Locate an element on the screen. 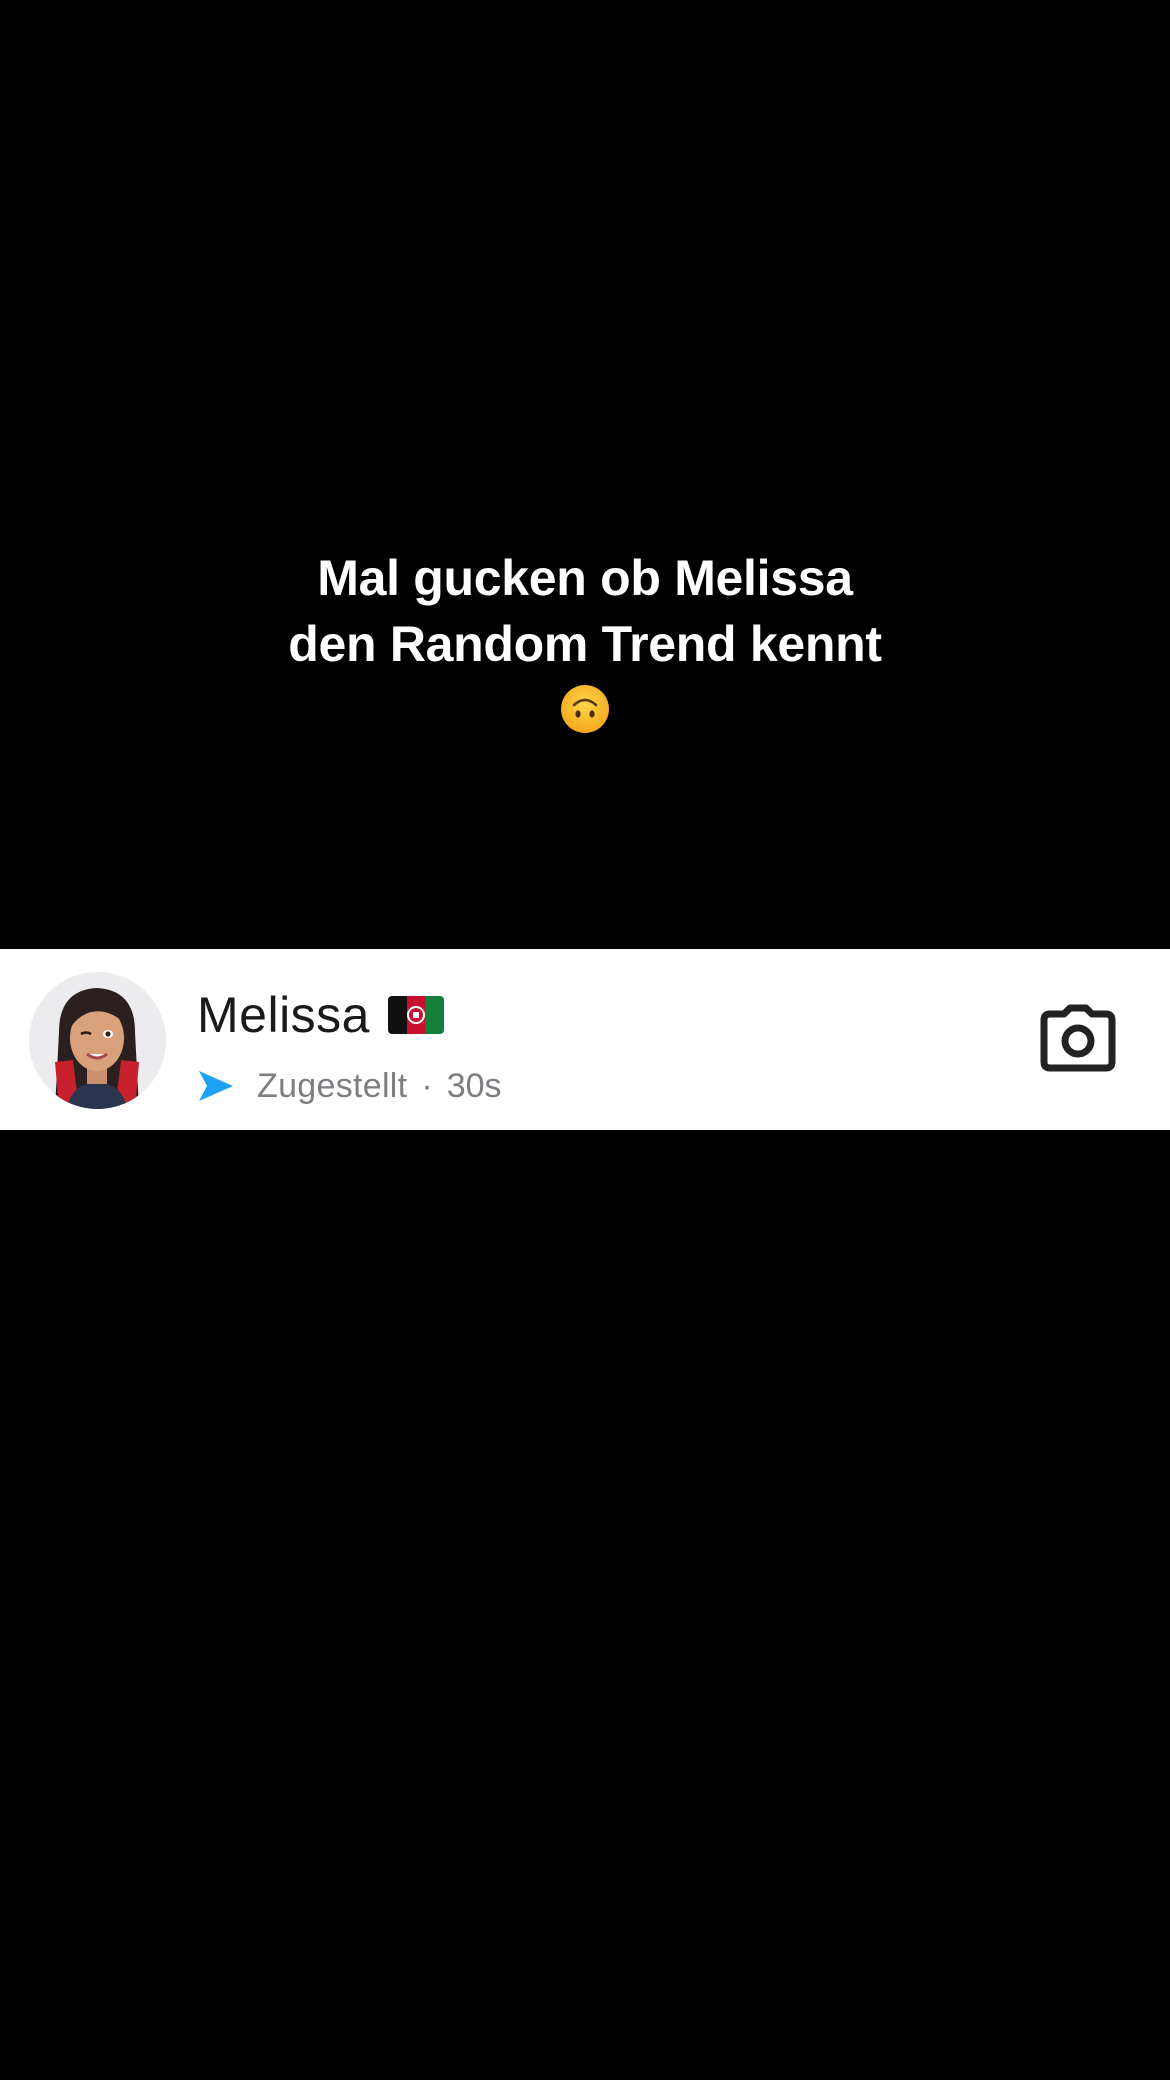 This screenshot has width=1170, height=2080. caption-line-1: Mal gucken ob Melissa is located at coordinates (585, 578).